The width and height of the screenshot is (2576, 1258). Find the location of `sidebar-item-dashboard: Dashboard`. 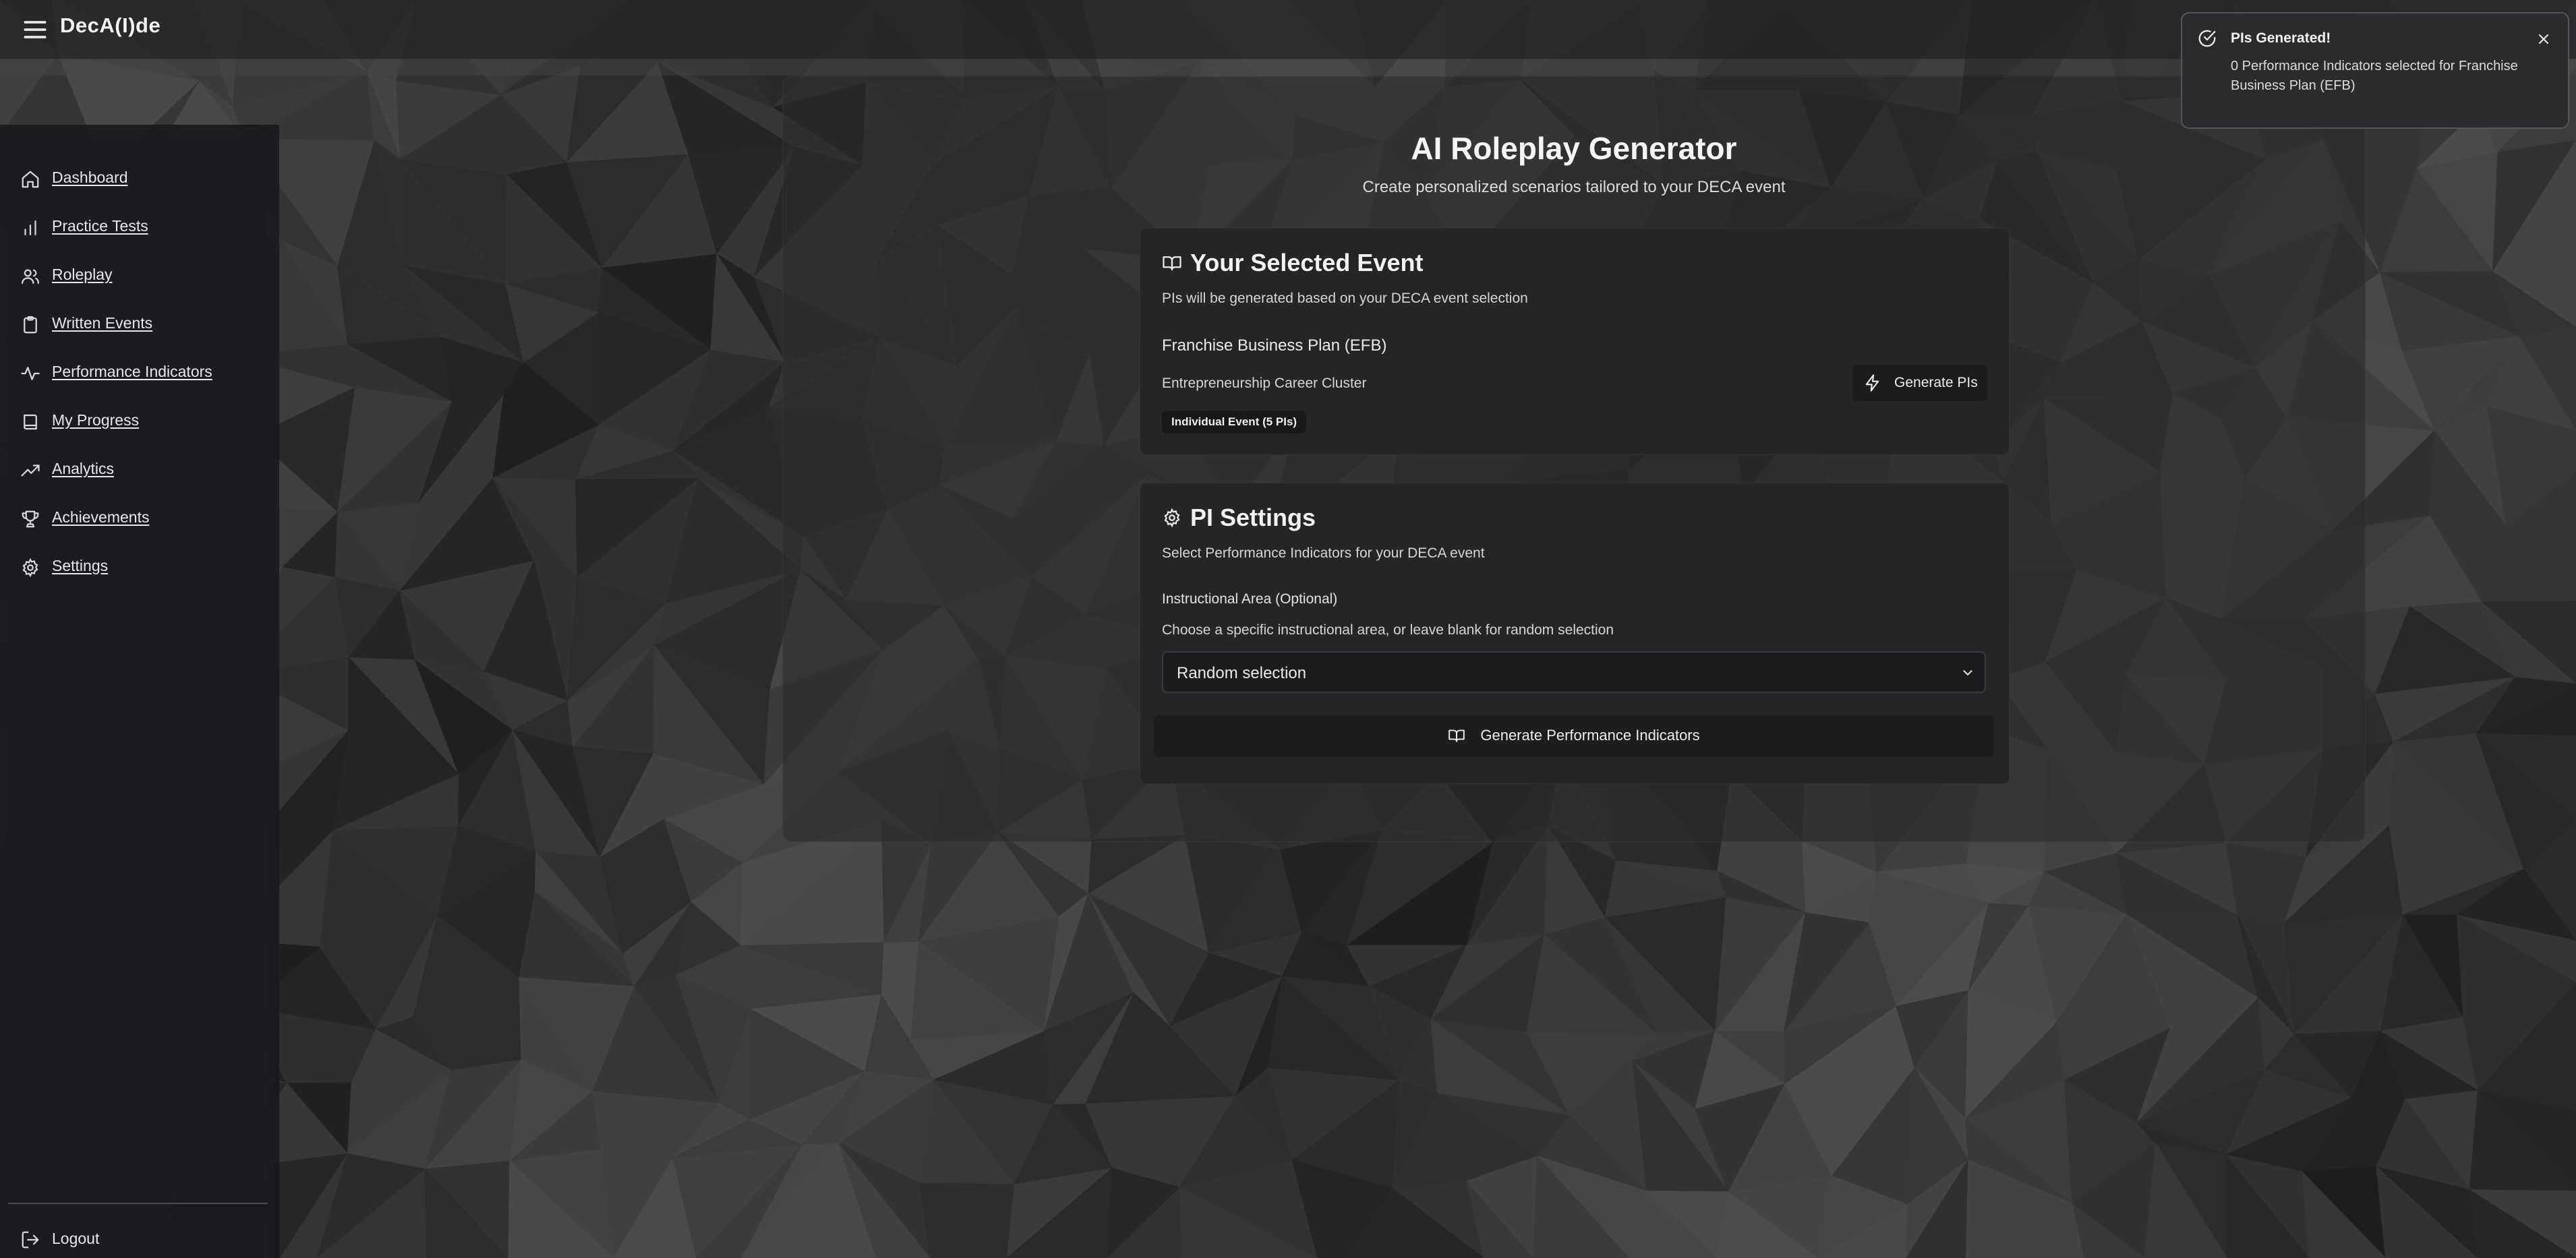

sidebar-item-dashboard: Dashboard is located at coordinates (138, 178).